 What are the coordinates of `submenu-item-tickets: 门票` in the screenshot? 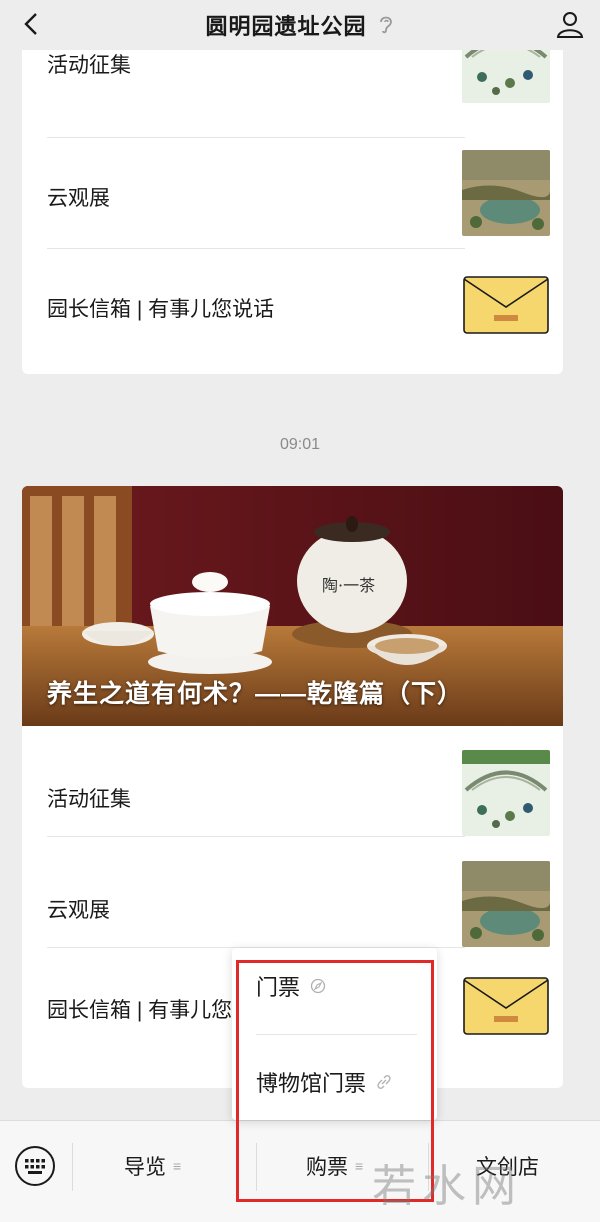 It's located at (291, 986).